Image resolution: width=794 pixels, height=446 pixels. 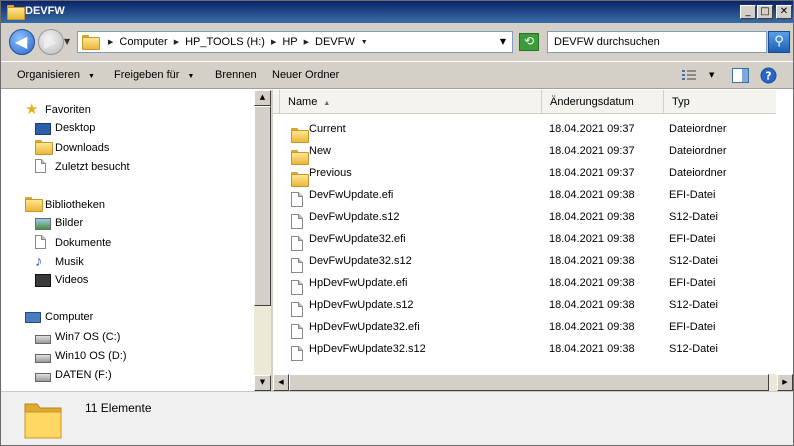 I want to click on burn-label: Brennen, so click(x=236, y=75).